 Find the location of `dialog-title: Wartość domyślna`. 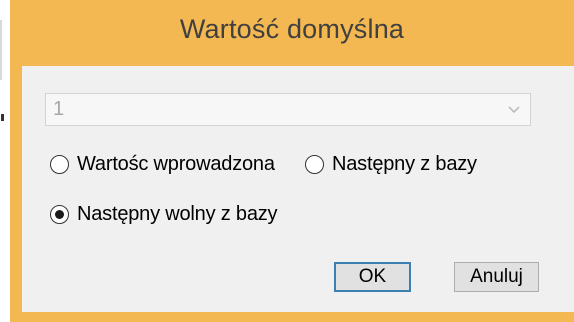

dialog-title: Wartość domyślna is located at coordinates (292, 29).